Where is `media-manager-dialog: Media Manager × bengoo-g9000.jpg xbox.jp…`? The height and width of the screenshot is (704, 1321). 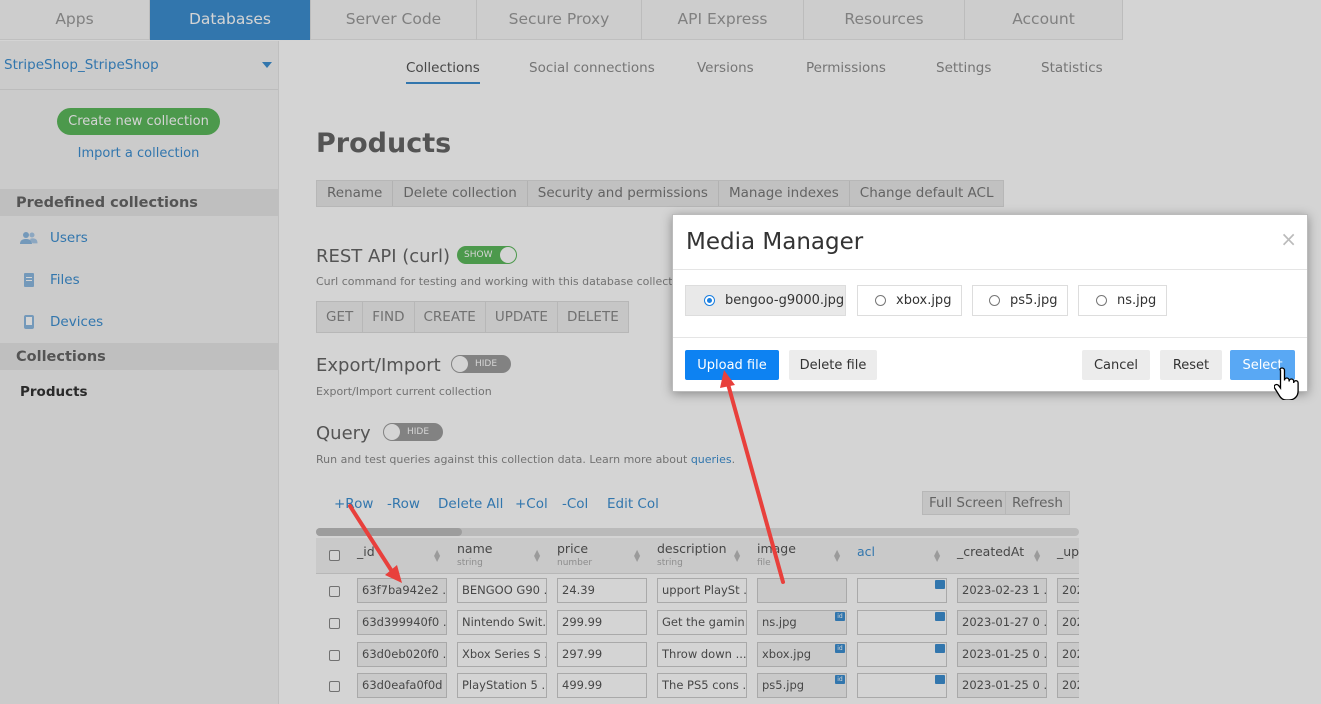 media-manager-dialog: Media Manager × bengoo-g9000.jpg xbox.jp… is located at coordinates (990, 303).